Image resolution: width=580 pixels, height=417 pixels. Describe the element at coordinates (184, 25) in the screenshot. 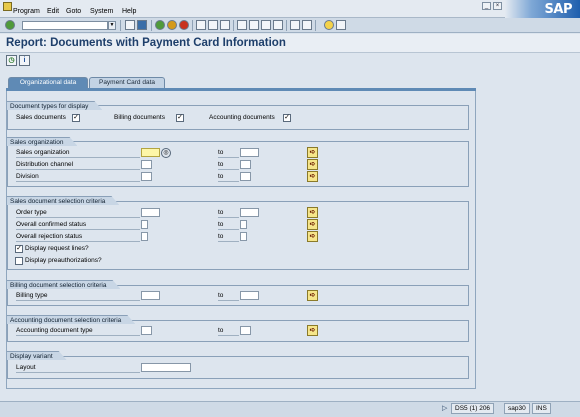

I see `cancel-icon` at that location.